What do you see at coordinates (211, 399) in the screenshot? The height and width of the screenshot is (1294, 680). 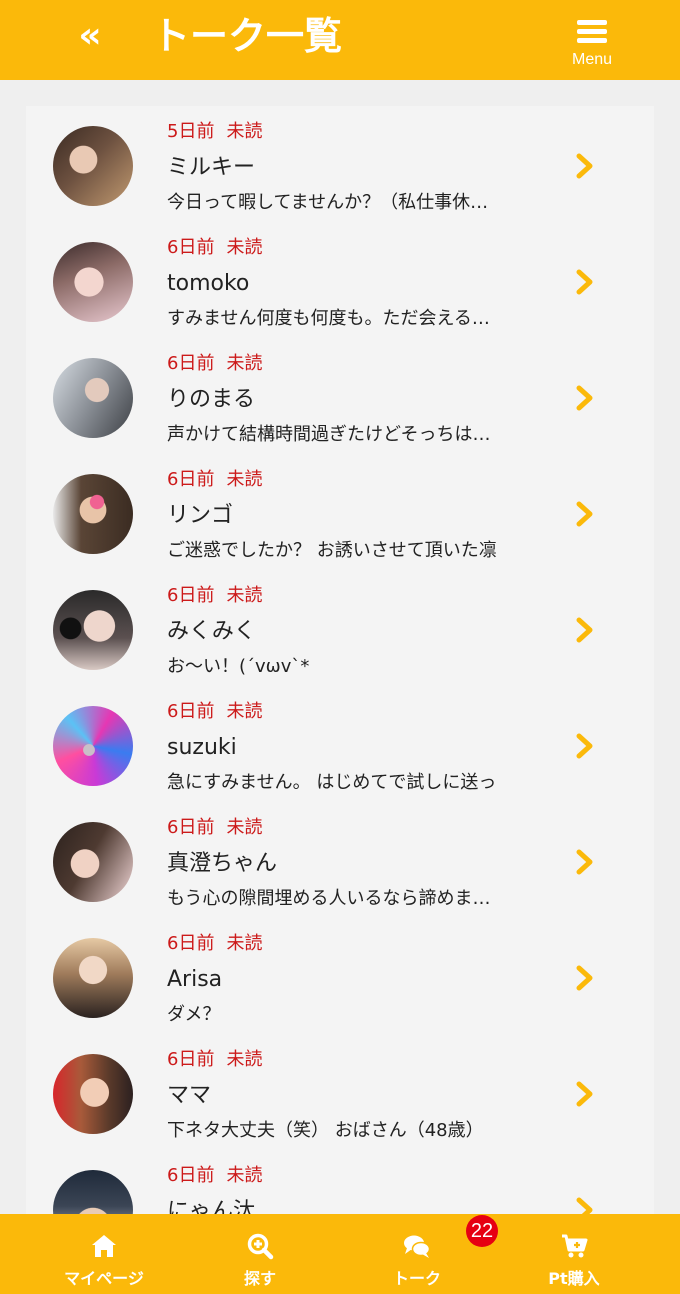 I see `contact-name: りのまる` at bounding box center [211, 399].